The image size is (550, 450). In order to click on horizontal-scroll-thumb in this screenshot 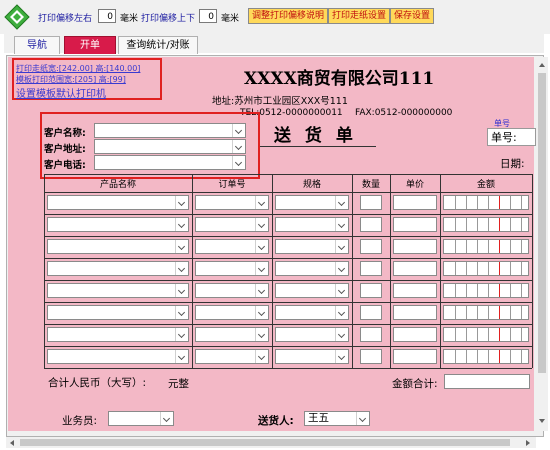, I will do `click(265, 442)`.